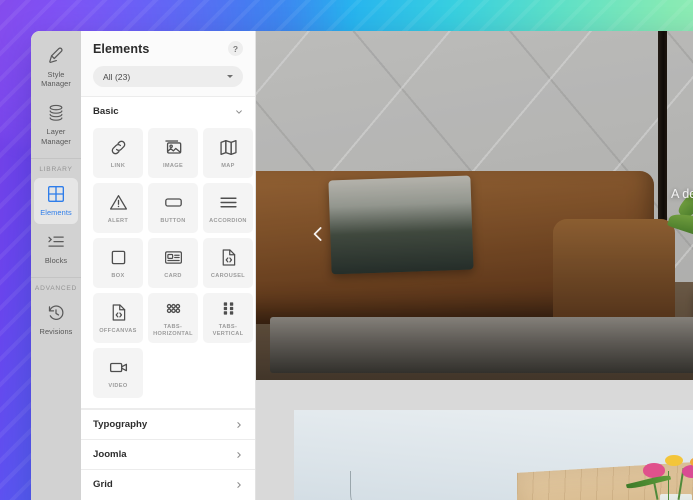 The height and width of the screenshot is (500, 693). I want to click on panel-header-row: Elements ?, so click(168, 48).